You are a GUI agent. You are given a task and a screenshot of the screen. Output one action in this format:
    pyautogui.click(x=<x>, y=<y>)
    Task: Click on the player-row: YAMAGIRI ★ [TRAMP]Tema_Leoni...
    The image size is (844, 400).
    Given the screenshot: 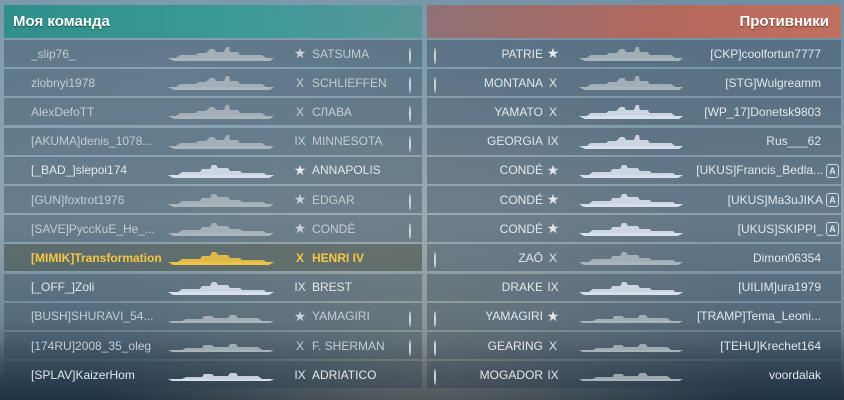 What is the action you would take?
    pyautogui.click(x=634, y=316)
    